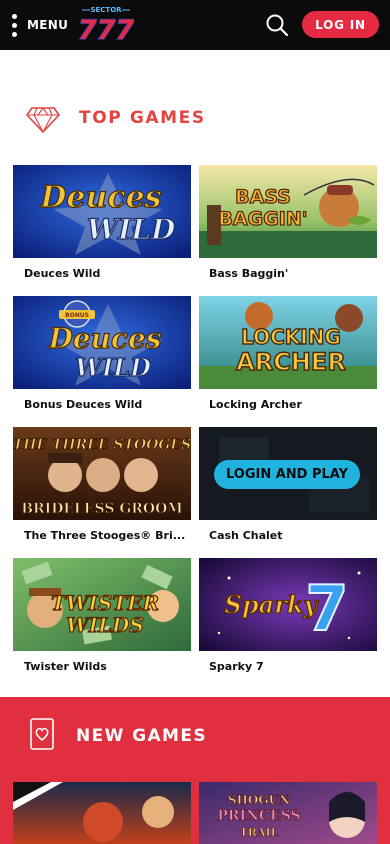  I want to click on sector-777-logo: SECTOR 777, so click(106, 24).